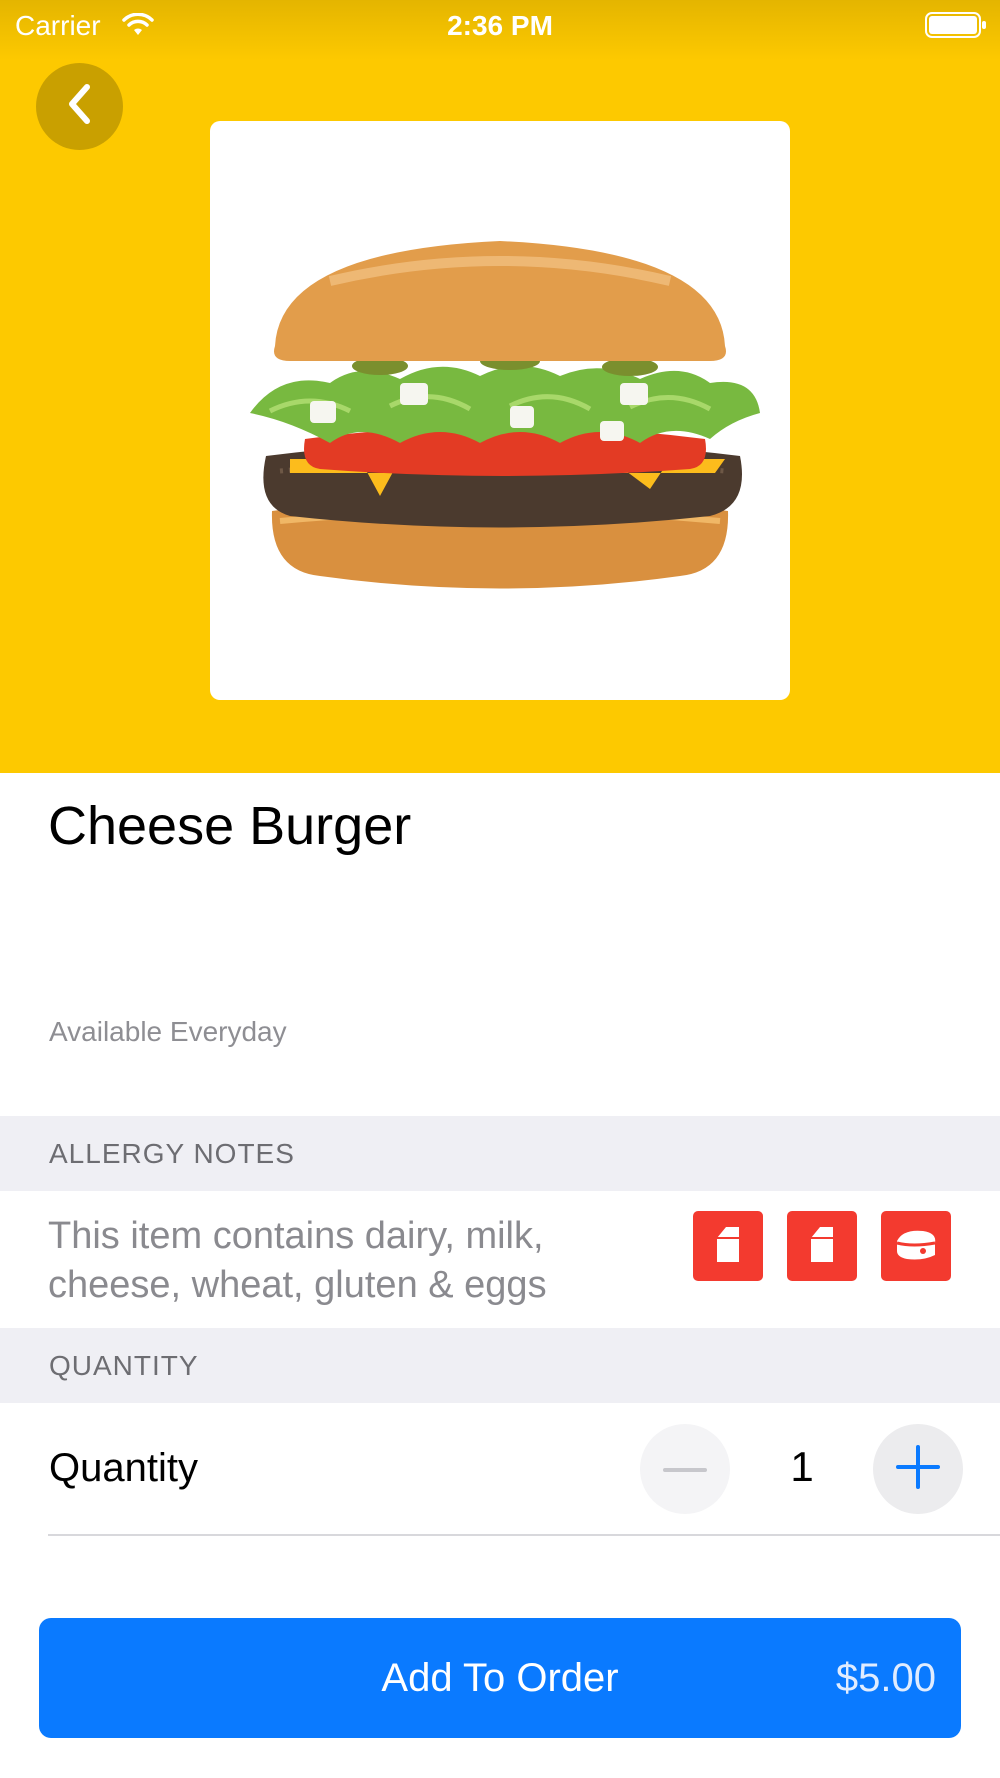  I want to click on quantity-section-title: QUANTITY, so click(124, 1365).